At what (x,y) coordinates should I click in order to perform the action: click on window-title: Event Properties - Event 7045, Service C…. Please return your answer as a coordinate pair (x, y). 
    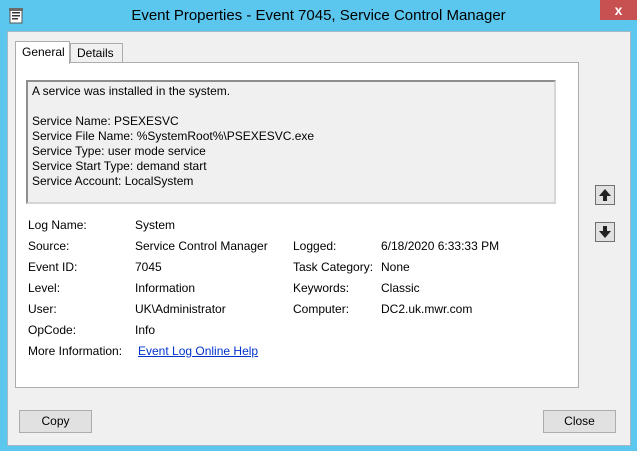
    Looking at the image, I should click on (318, 15).